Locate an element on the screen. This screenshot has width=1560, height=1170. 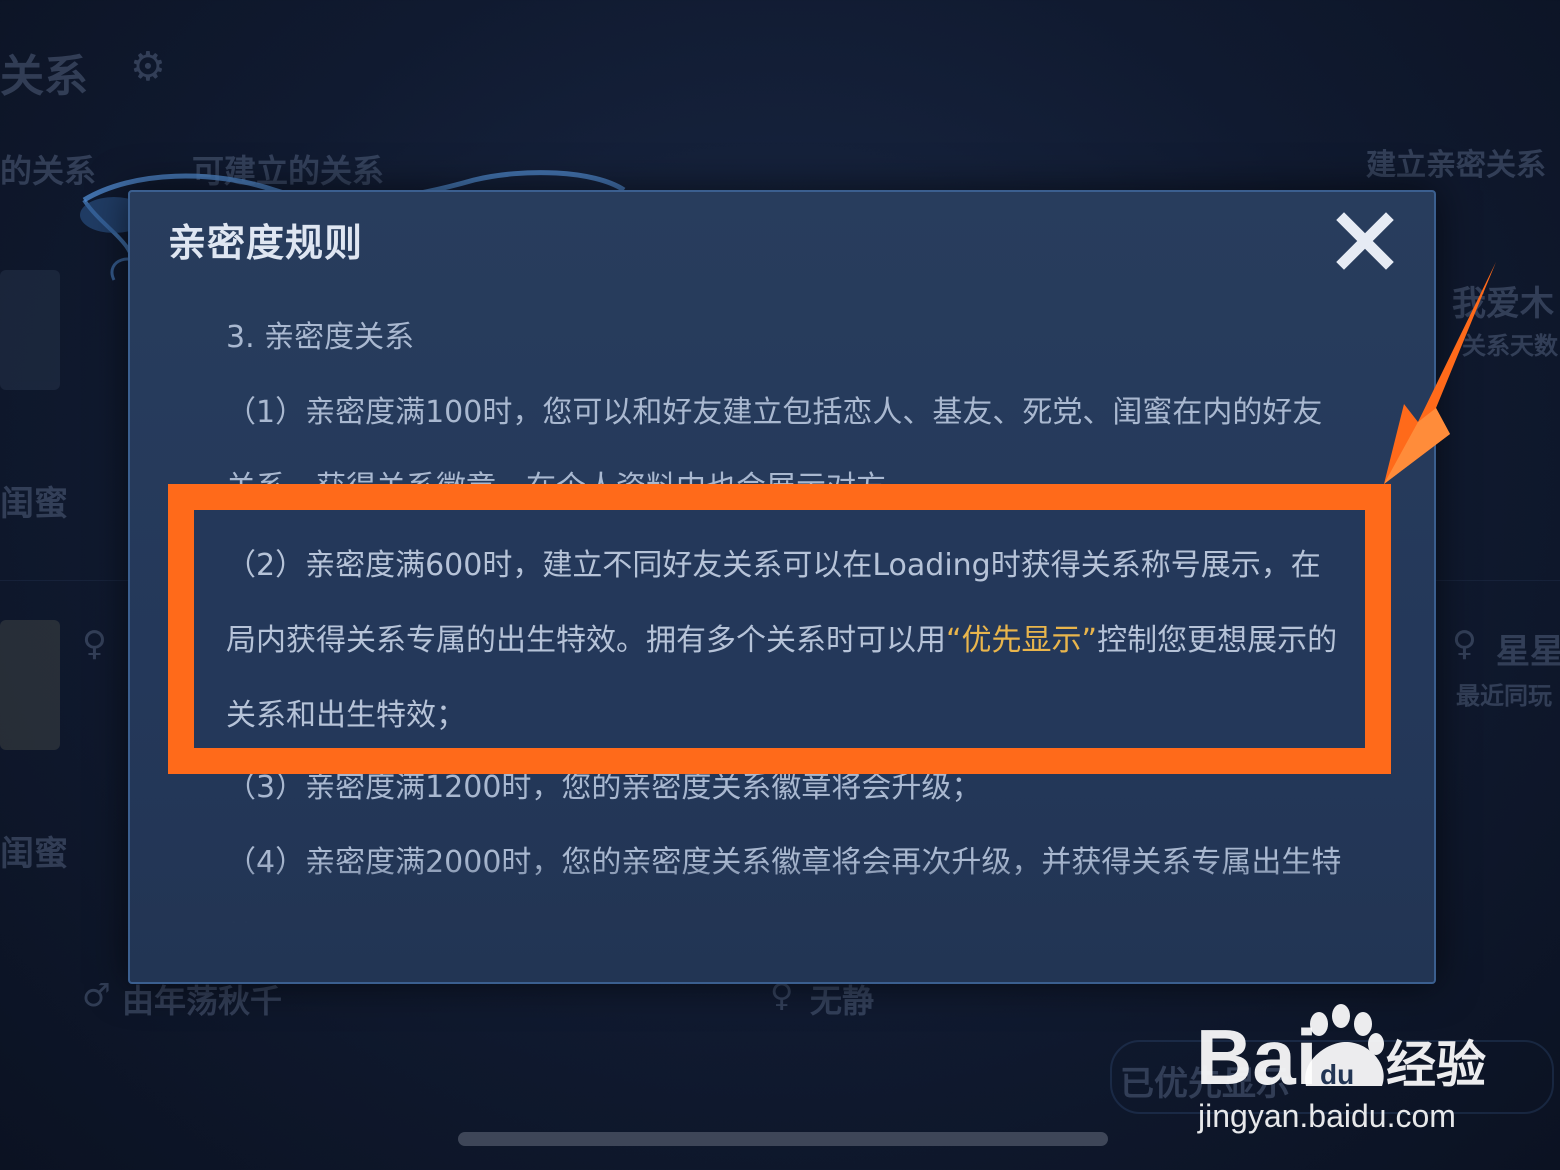
watermark-url: jingyan.baidu.com is located at coordinates (1327, 1116).